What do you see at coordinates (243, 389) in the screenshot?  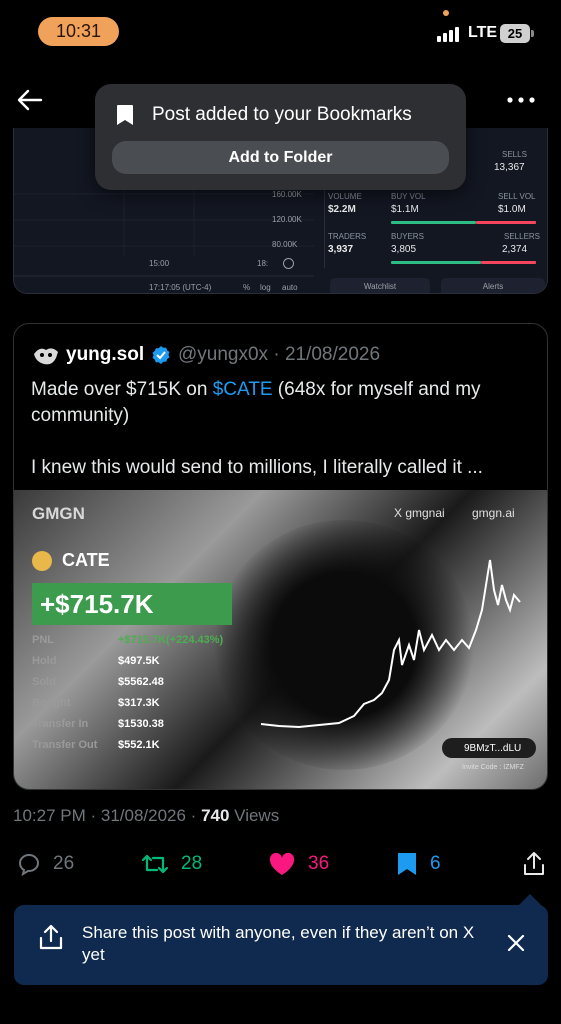 I see `cashtag-link: $CATE` at bounding box center [243, 389].